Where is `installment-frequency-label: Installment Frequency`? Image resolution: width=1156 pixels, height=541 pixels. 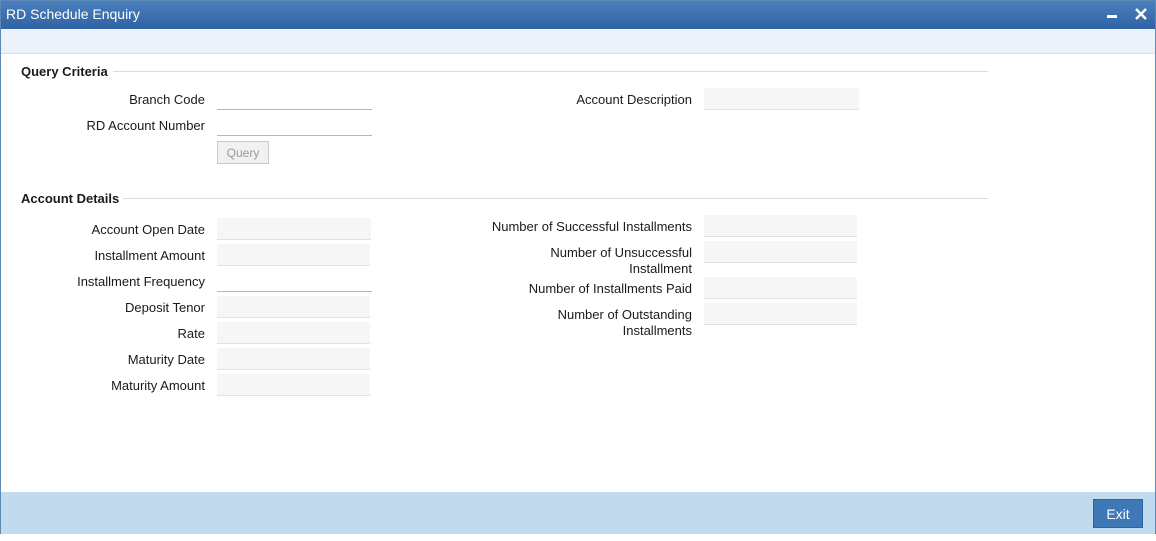
installment-frequency-label: Installment Frequency is located at coordinates (141, 281).